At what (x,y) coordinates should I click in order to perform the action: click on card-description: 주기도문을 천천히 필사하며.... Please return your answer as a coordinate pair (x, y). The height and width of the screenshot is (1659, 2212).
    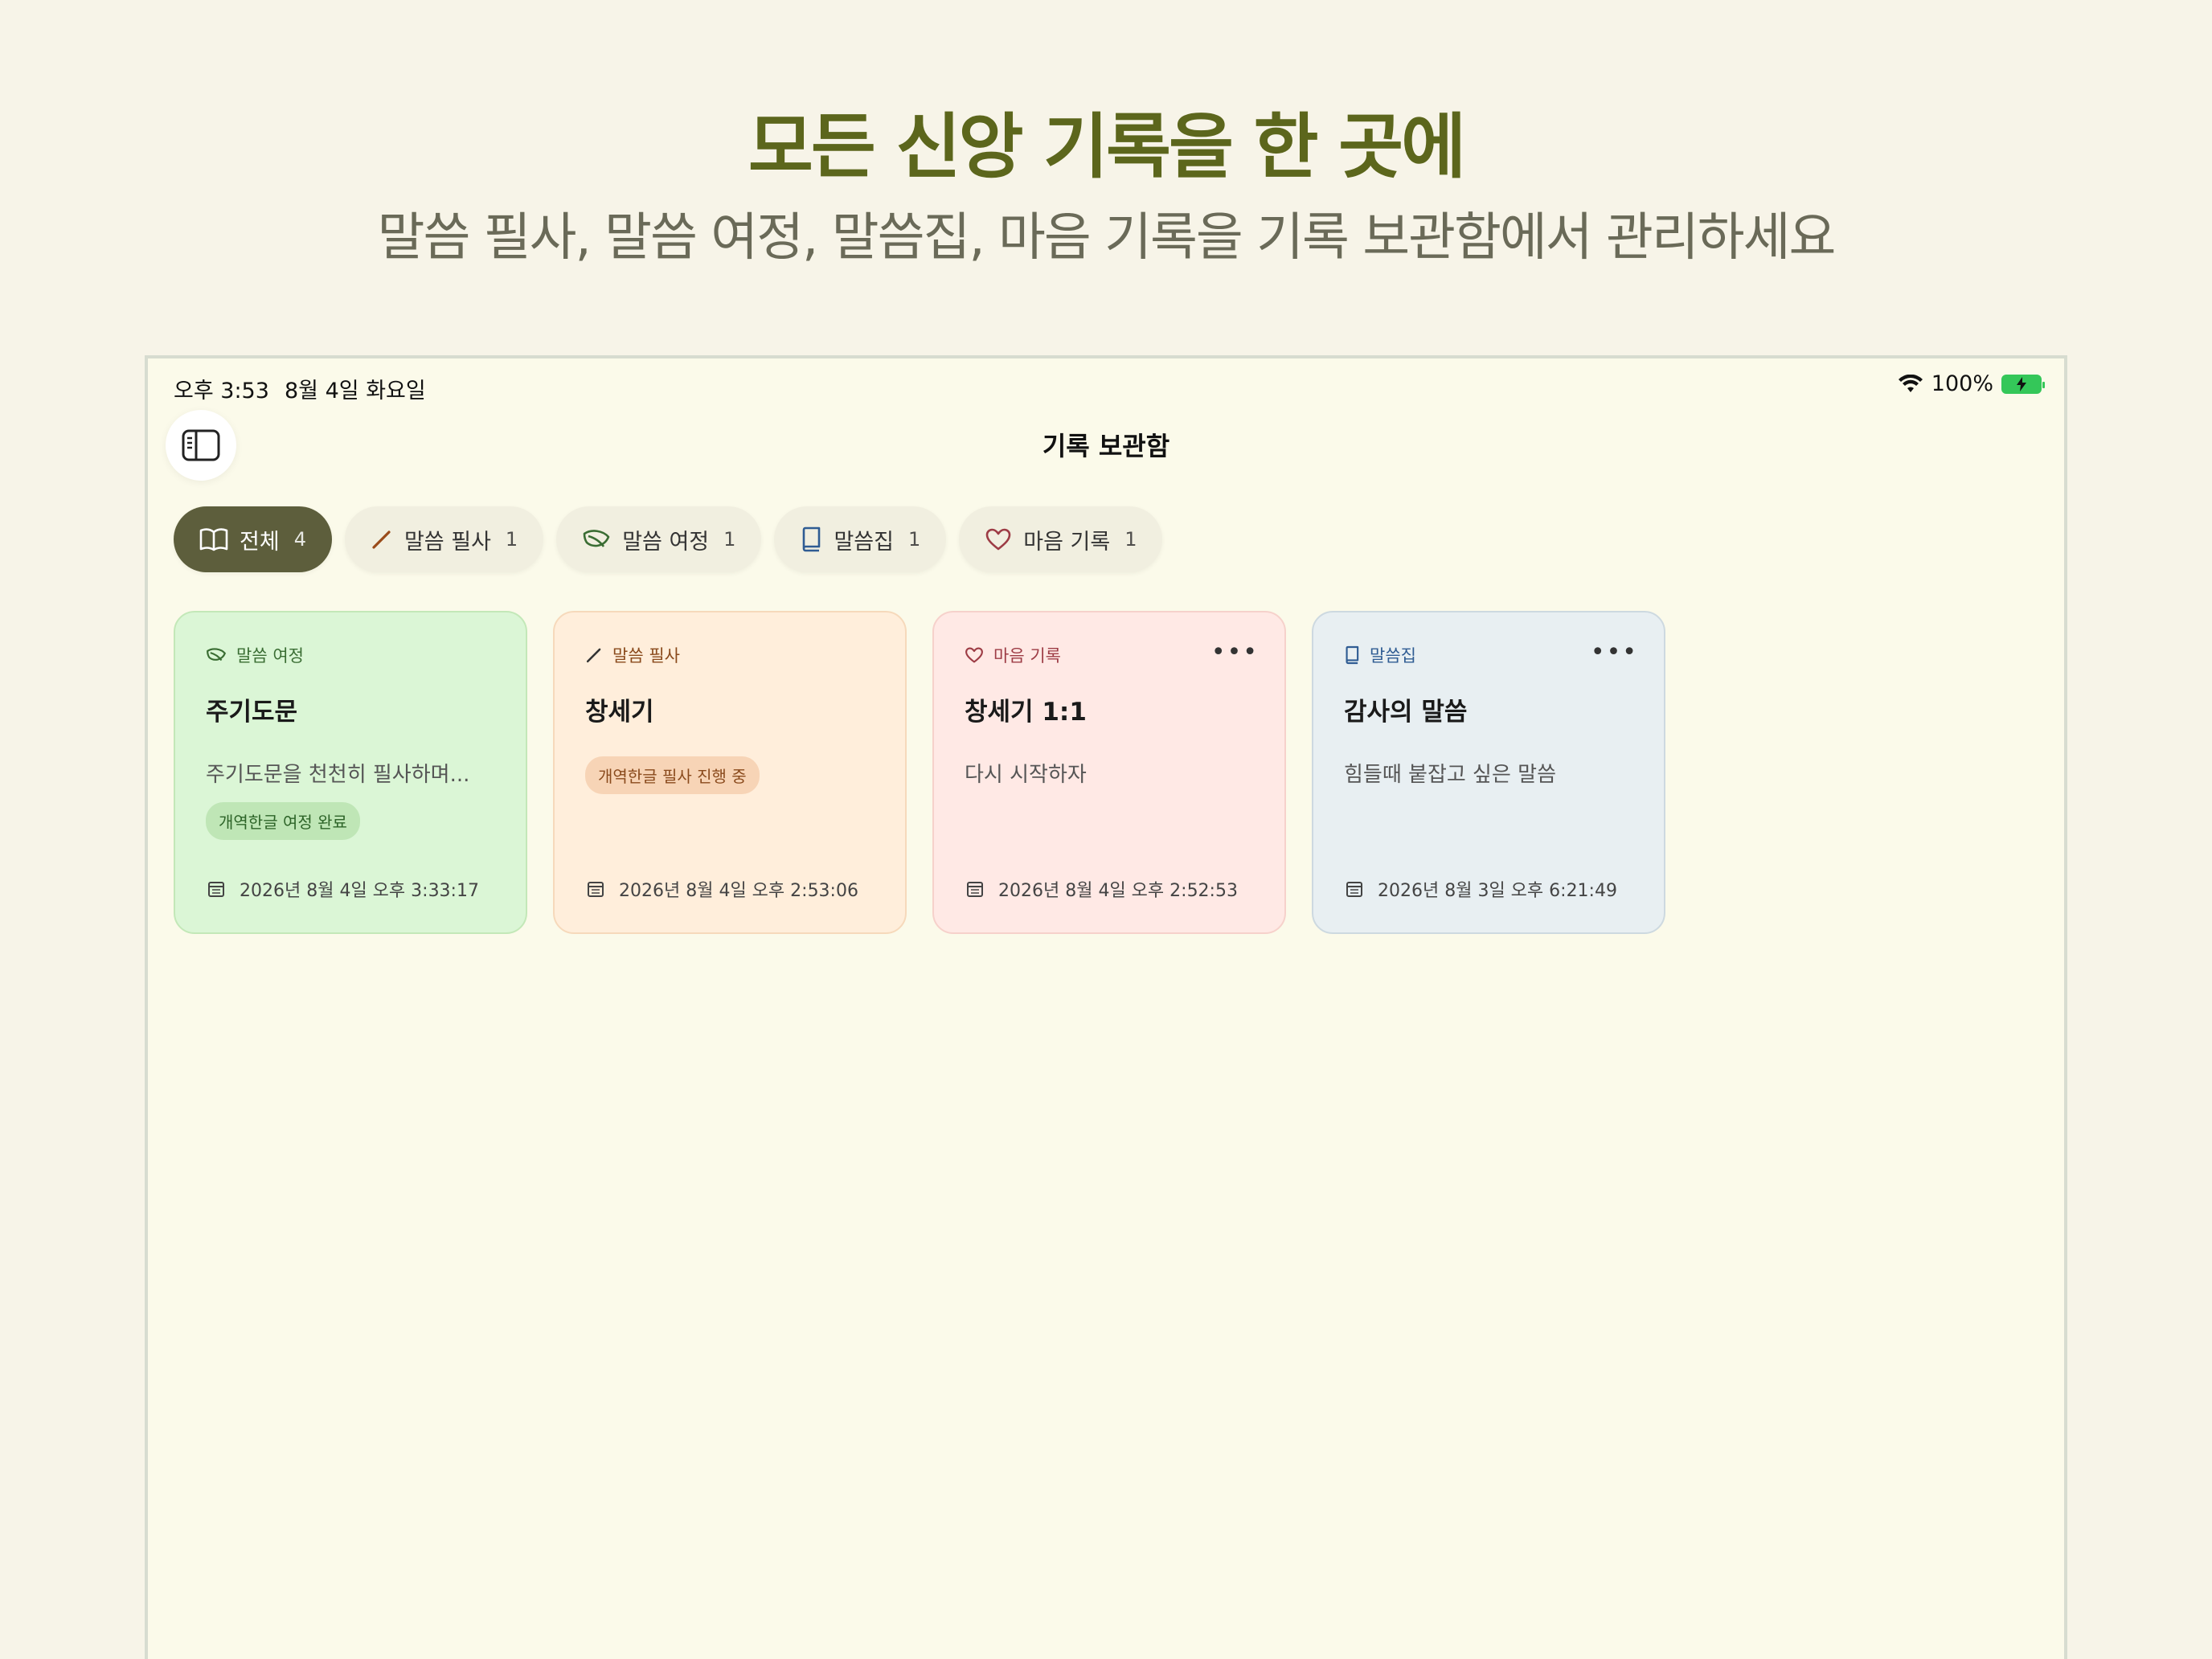
    Looking at the image, I should click on (338, 775).